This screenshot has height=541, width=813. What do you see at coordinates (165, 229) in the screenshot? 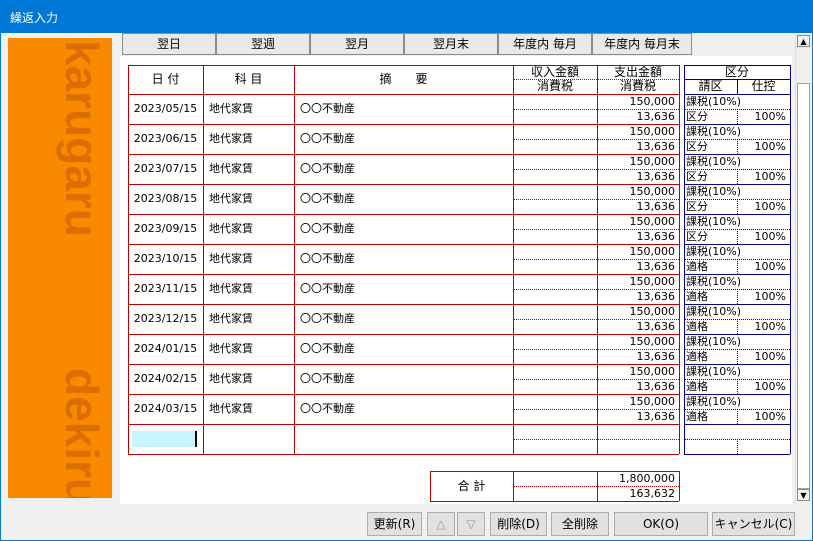
I see `row-date: 2023/09/15` at bounding box center [165, 229].